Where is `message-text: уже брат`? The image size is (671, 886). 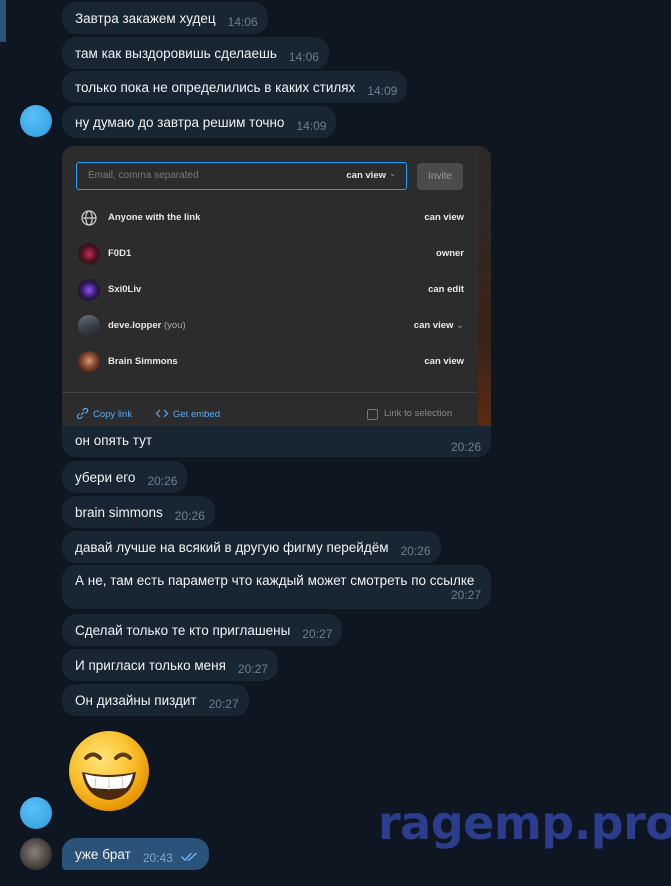 message-text: уже брат is located at coordinates (103, 854).